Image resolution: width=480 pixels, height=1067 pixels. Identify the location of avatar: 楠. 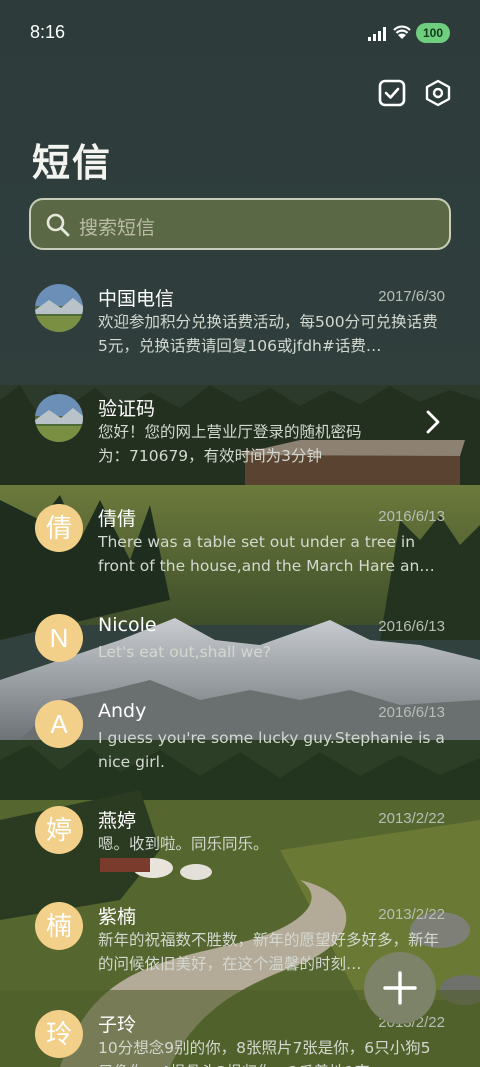
(59, 926).